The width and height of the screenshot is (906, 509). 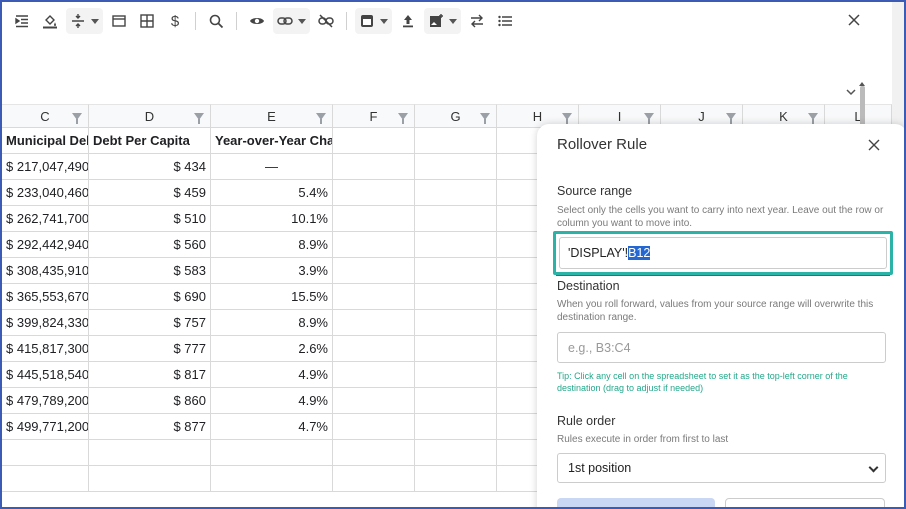 What do you see at coordinates (272, 297) in the screenshot?
I see `grid-cell: 15.5%` at bounding box center [272, 297].